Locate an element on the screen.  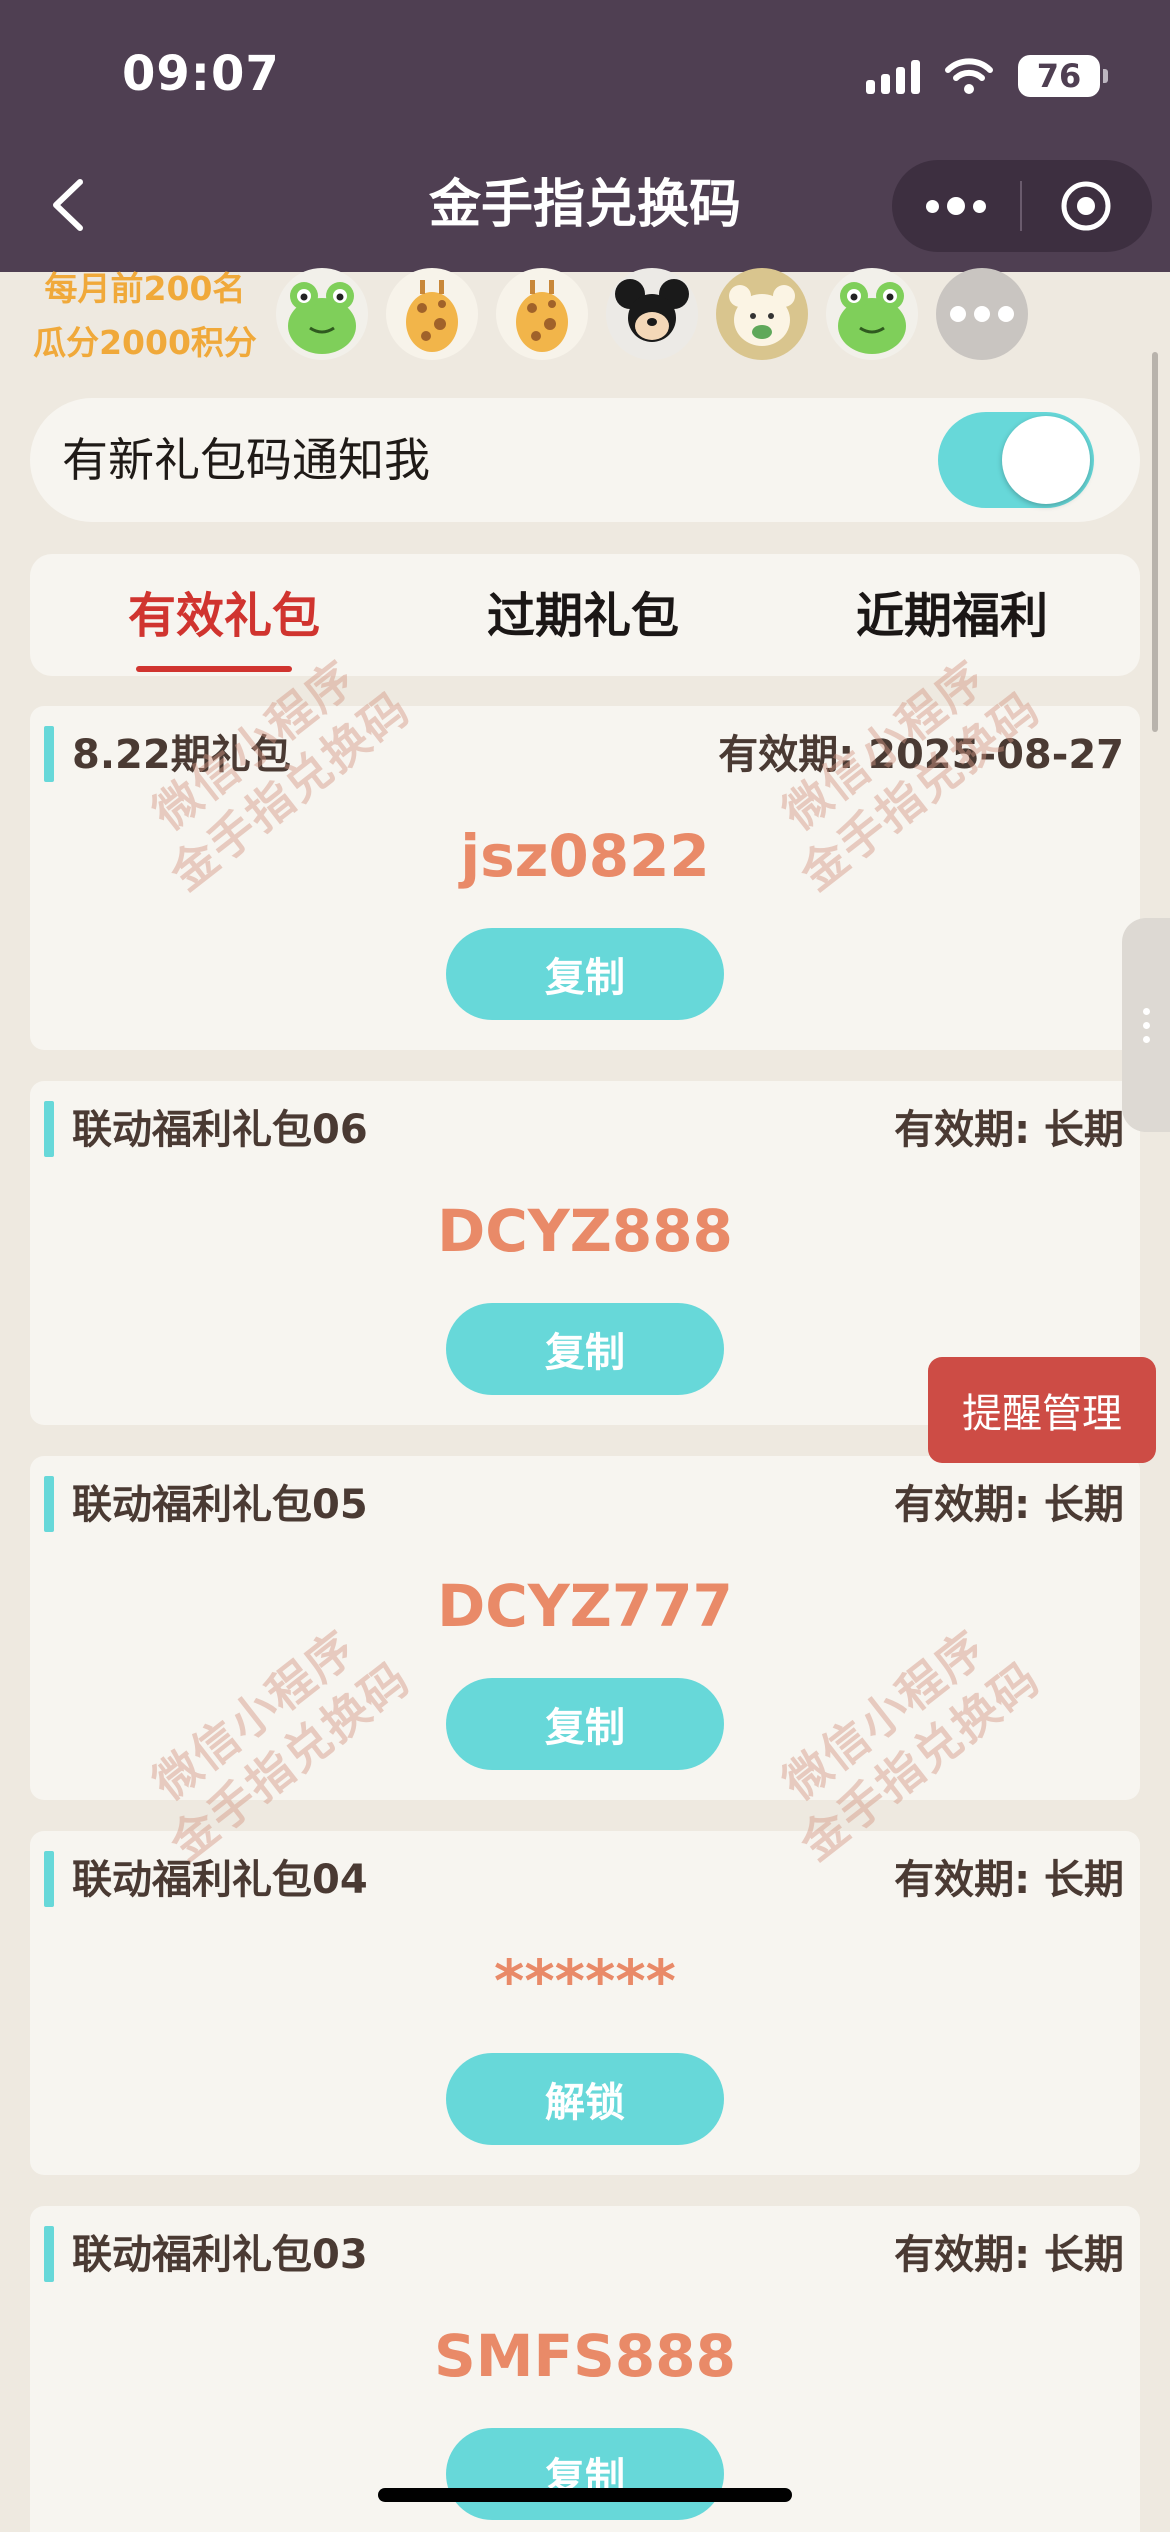
tab-expired-gifts: 过期礼包 is located at coordinates (583, 616).